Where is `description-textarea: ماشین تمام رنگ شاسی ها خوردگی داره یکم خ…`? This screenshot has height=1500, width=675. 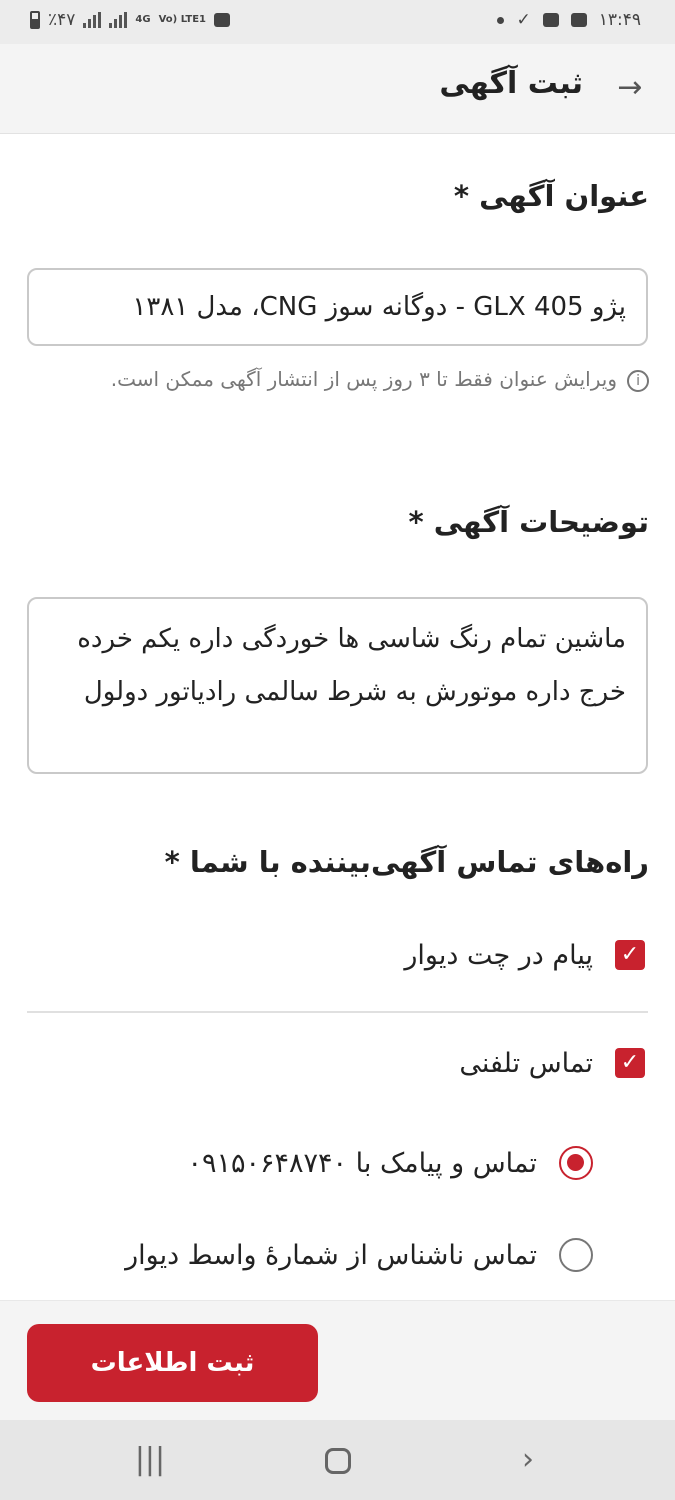 description-textarea: ماشین تمام رنگ شاسی ها خوردگی داره یکم خ… is located at coordinates (337, 685).